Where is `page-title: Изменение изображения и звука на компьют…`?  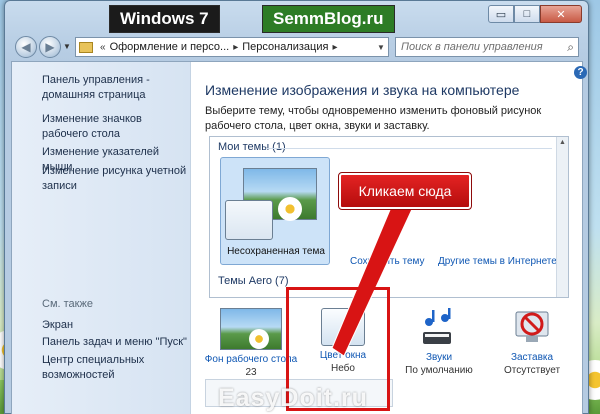 page-title: Изменение изображения и звука на компьют… is located at coordinates (362, 90).